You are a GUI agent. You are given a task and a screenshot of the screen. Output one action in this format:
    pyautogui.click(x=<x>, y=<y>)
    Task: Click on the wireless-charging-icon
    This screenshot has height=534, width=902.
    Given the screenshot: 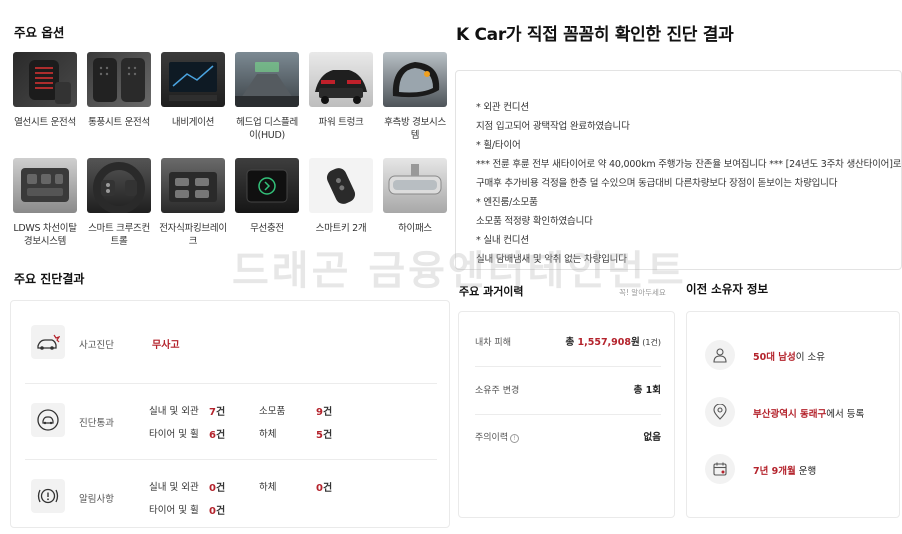 What is the action you would take?
    pyautogui.click(x=267, y=185)
    